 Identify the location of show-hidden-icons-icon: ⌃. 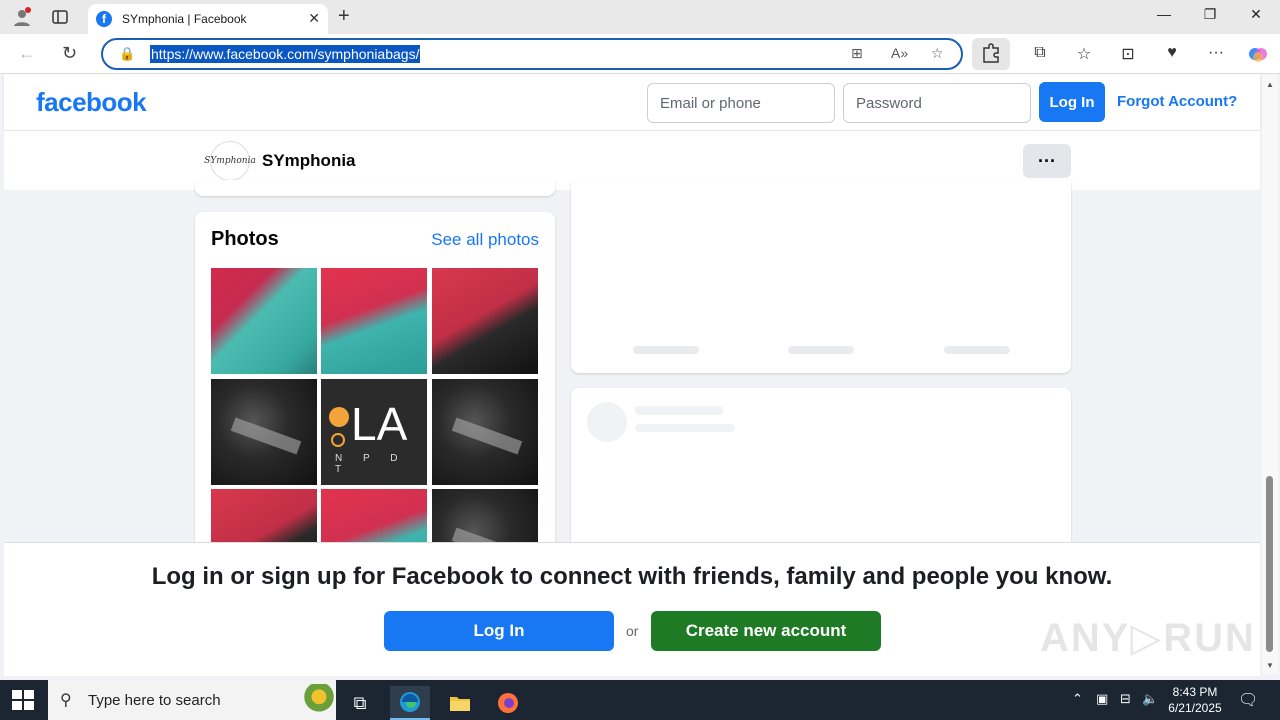
(1077, 699).